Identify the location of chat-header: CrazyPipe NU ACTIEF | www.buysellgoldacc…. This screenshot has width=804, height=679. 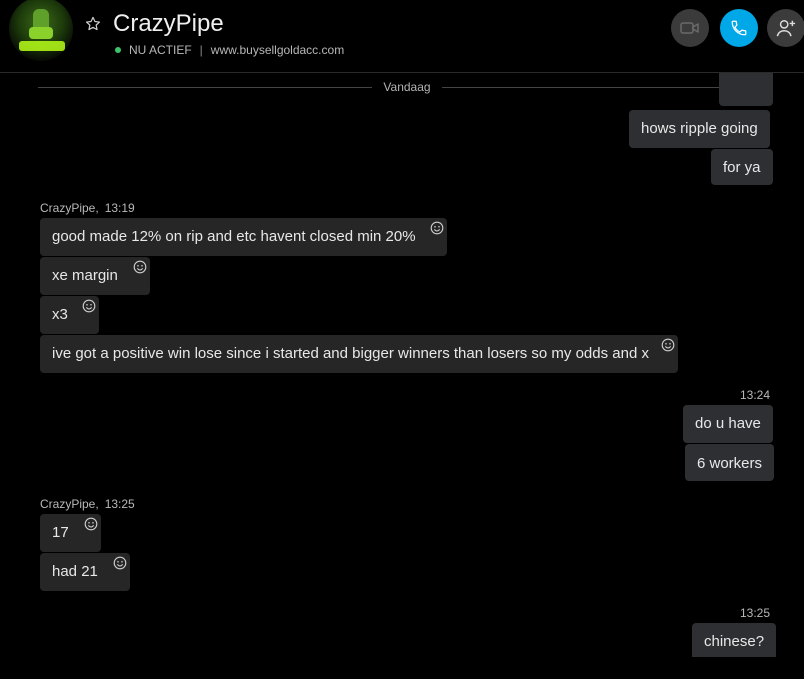
(402, 36).